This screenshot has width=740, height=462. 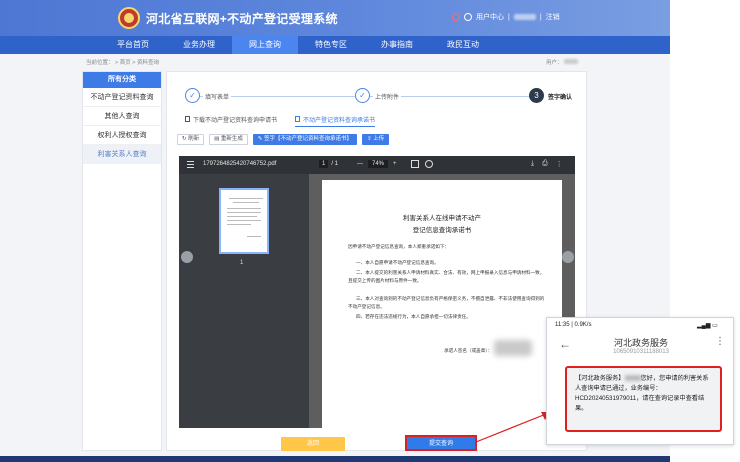 What do you see at coordinates (313, 444) in the screenshot?
I see `back-button: 返回` at bounding box center [313, 444].